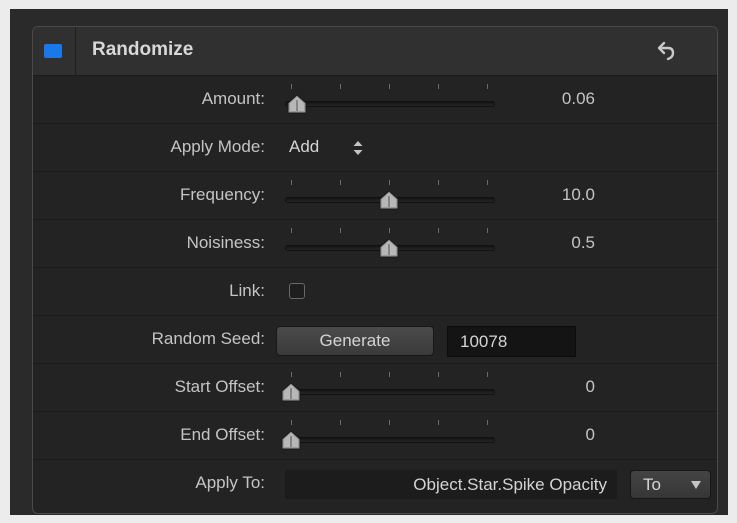 The height and width of the screenshot is (523, 737). I want to click on end-offset-value: 0, so click(549, 435).